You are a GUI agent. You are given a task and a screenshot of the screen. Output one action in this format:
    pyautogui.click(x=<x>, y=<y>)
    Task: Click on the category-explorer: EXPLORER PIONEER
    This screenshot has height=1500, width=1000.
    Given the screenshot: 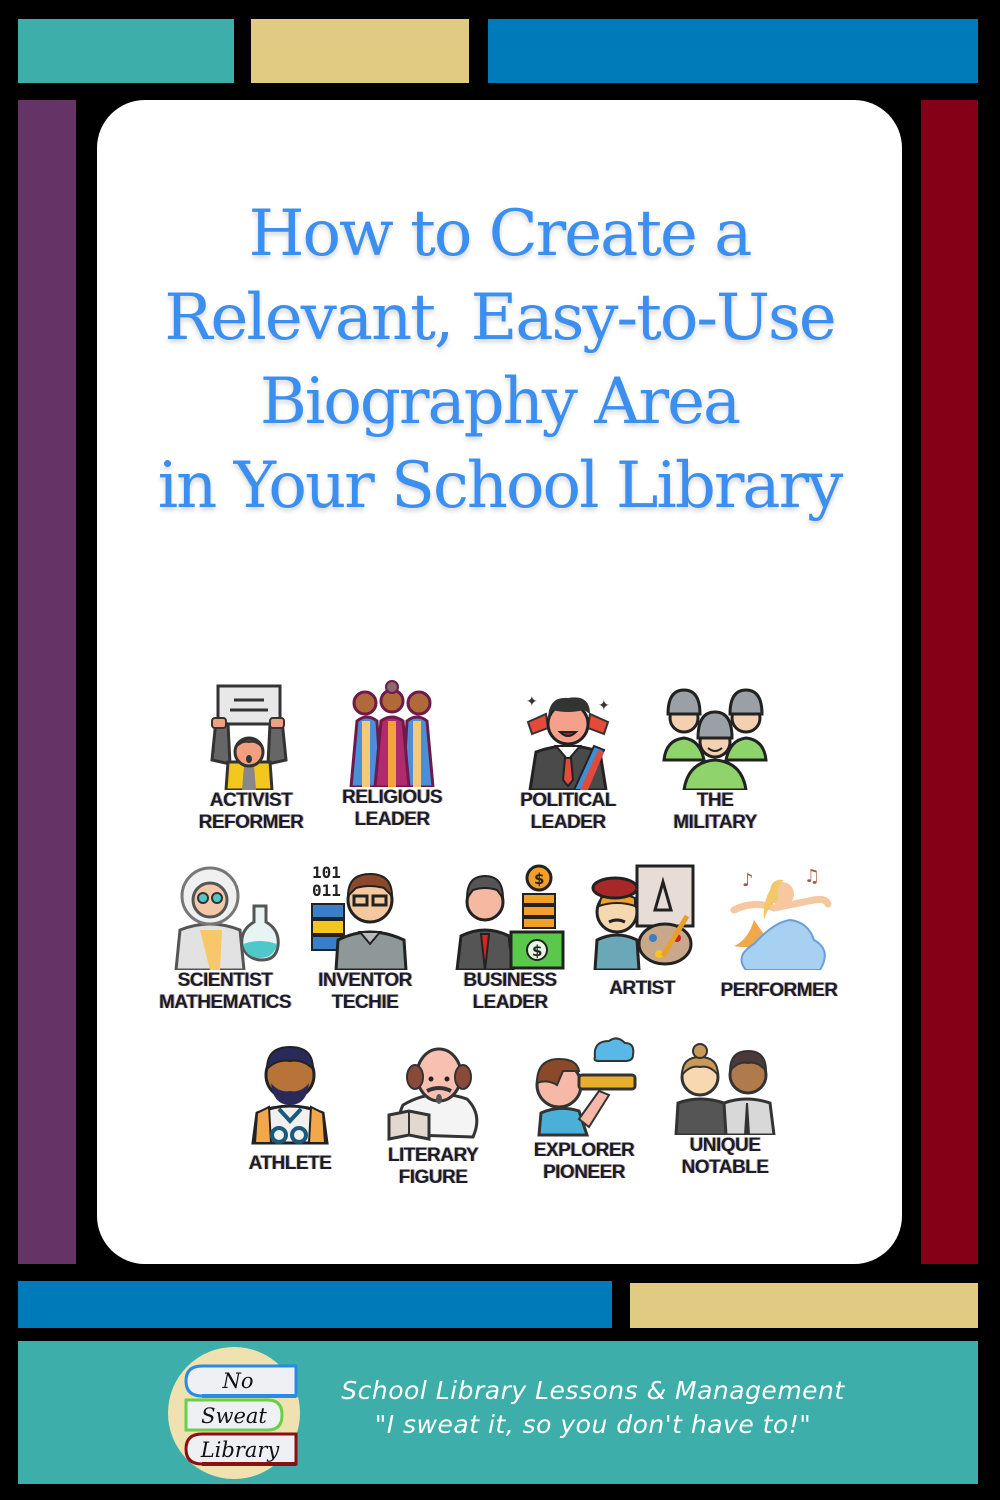 What is the action you would take?
    pyautogui.click(x=584, y=1109)
    